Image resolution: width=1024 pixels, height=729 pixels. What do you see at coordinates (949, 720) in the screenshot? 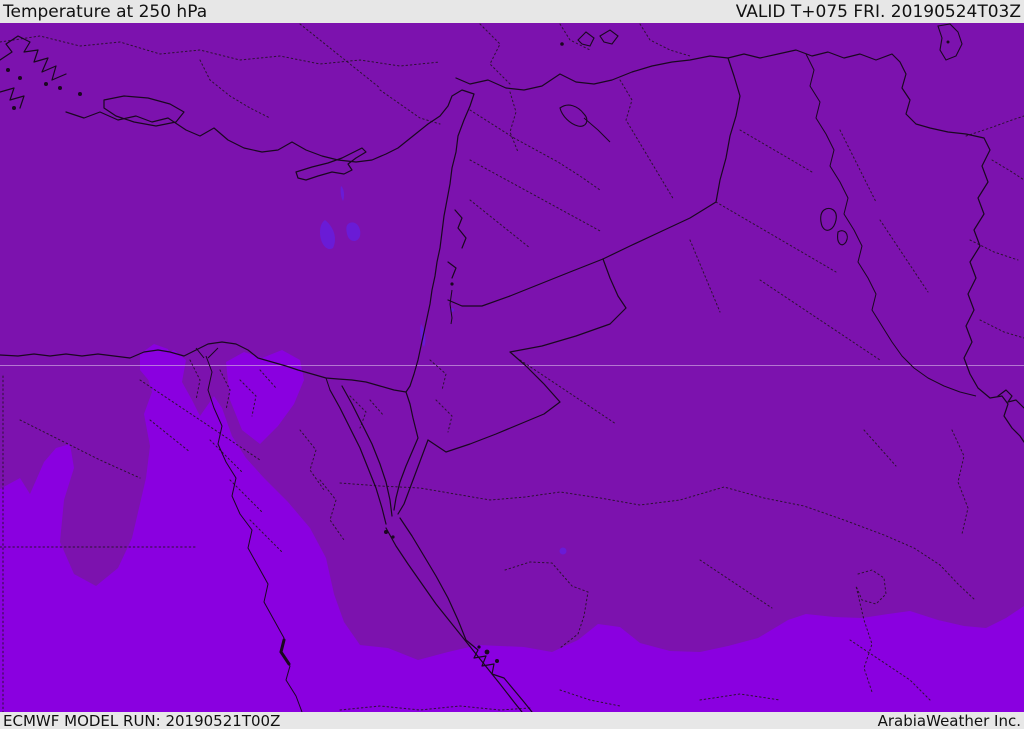
I see `brand-label: ArabiaWeather Inc.` at bounding box center [949, 720].